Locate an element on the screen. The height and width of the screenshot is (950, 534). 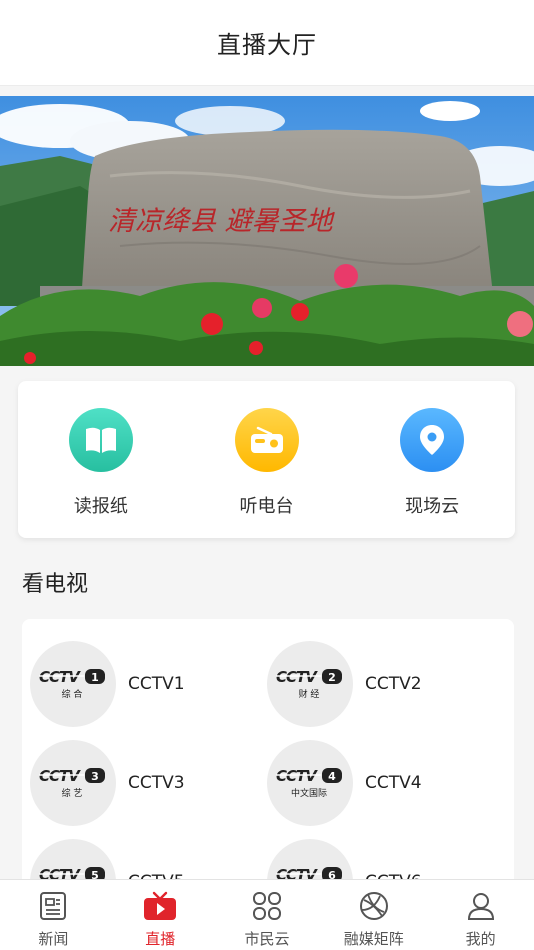
quick-link-label: 读报纸 is located at coordinates (100, 506).